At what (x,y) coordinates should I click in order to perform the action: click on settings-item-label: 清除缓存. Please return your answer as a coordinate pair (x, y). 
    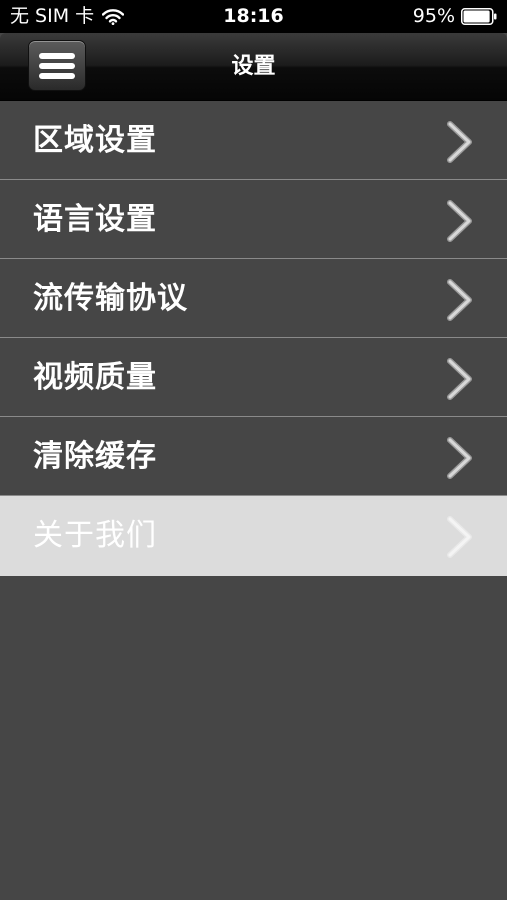
    Looking at the image, I should click on (95, 456).